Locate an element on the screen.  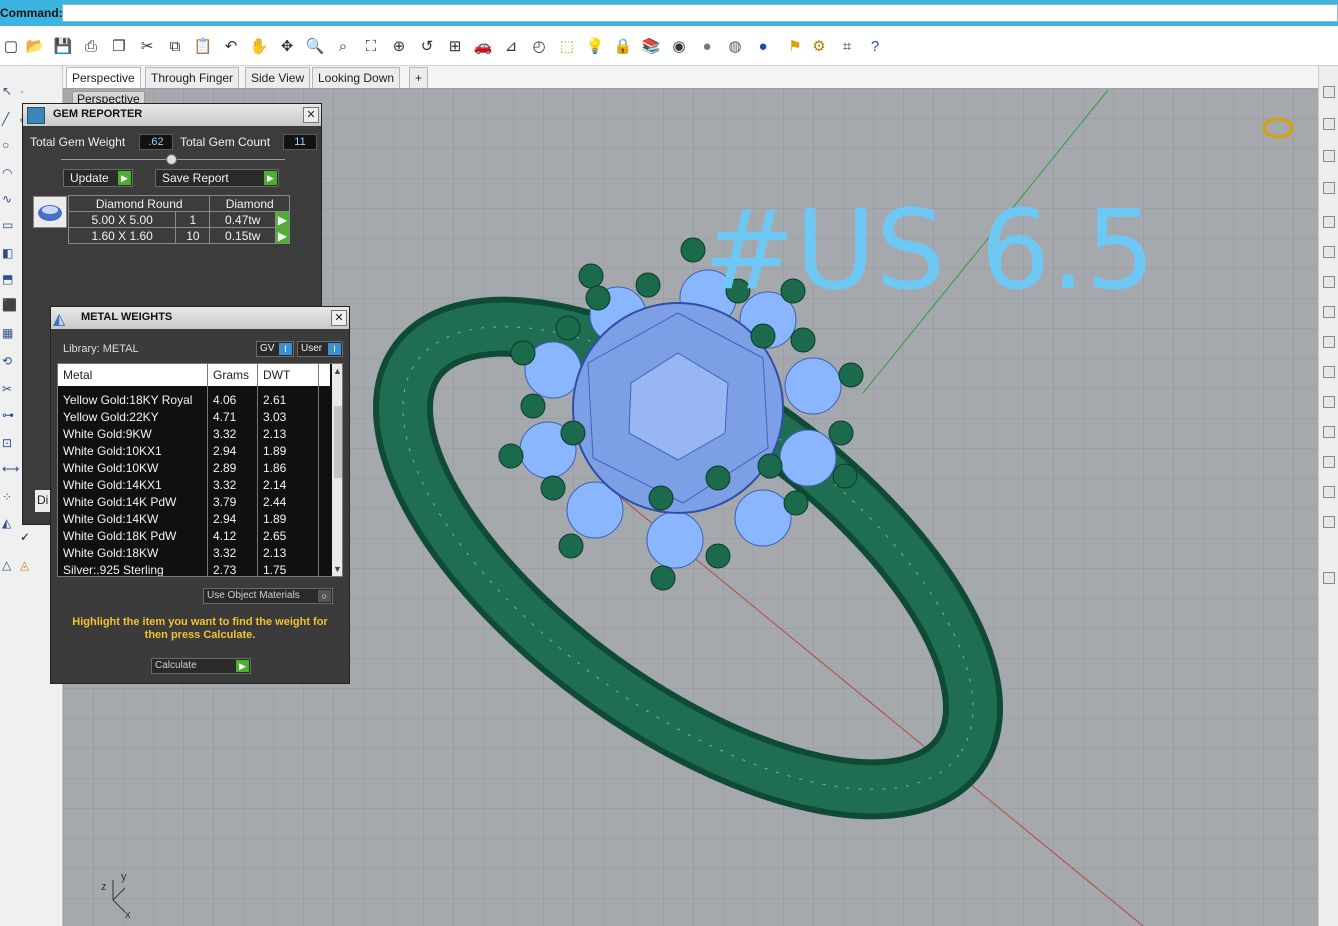
layers-icon: 📚 is located at coordinates (651, 46).